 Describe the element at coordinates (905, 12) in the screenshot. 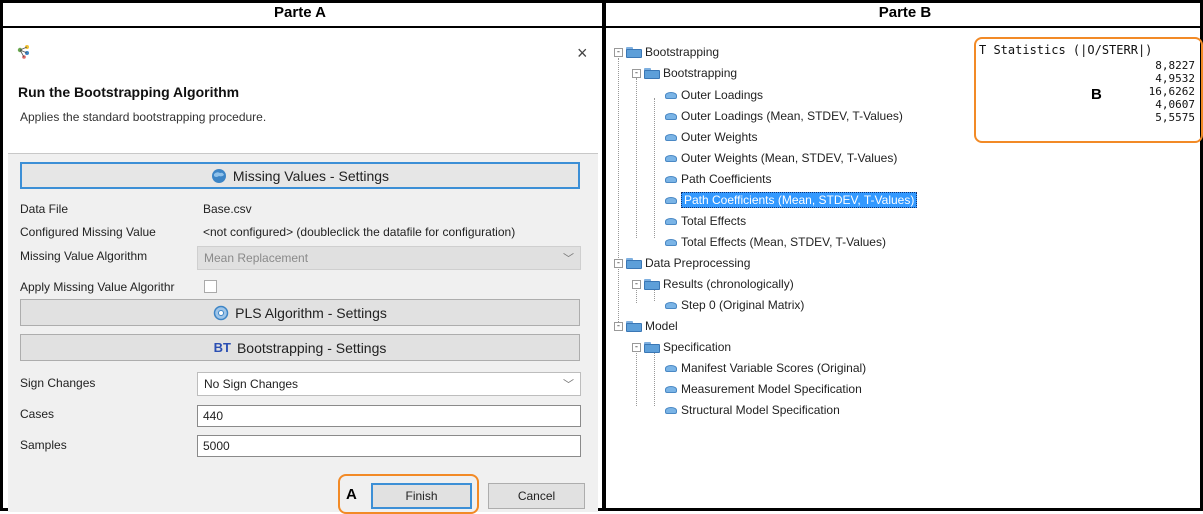

I see `part-b-title: Parte B` at that location.